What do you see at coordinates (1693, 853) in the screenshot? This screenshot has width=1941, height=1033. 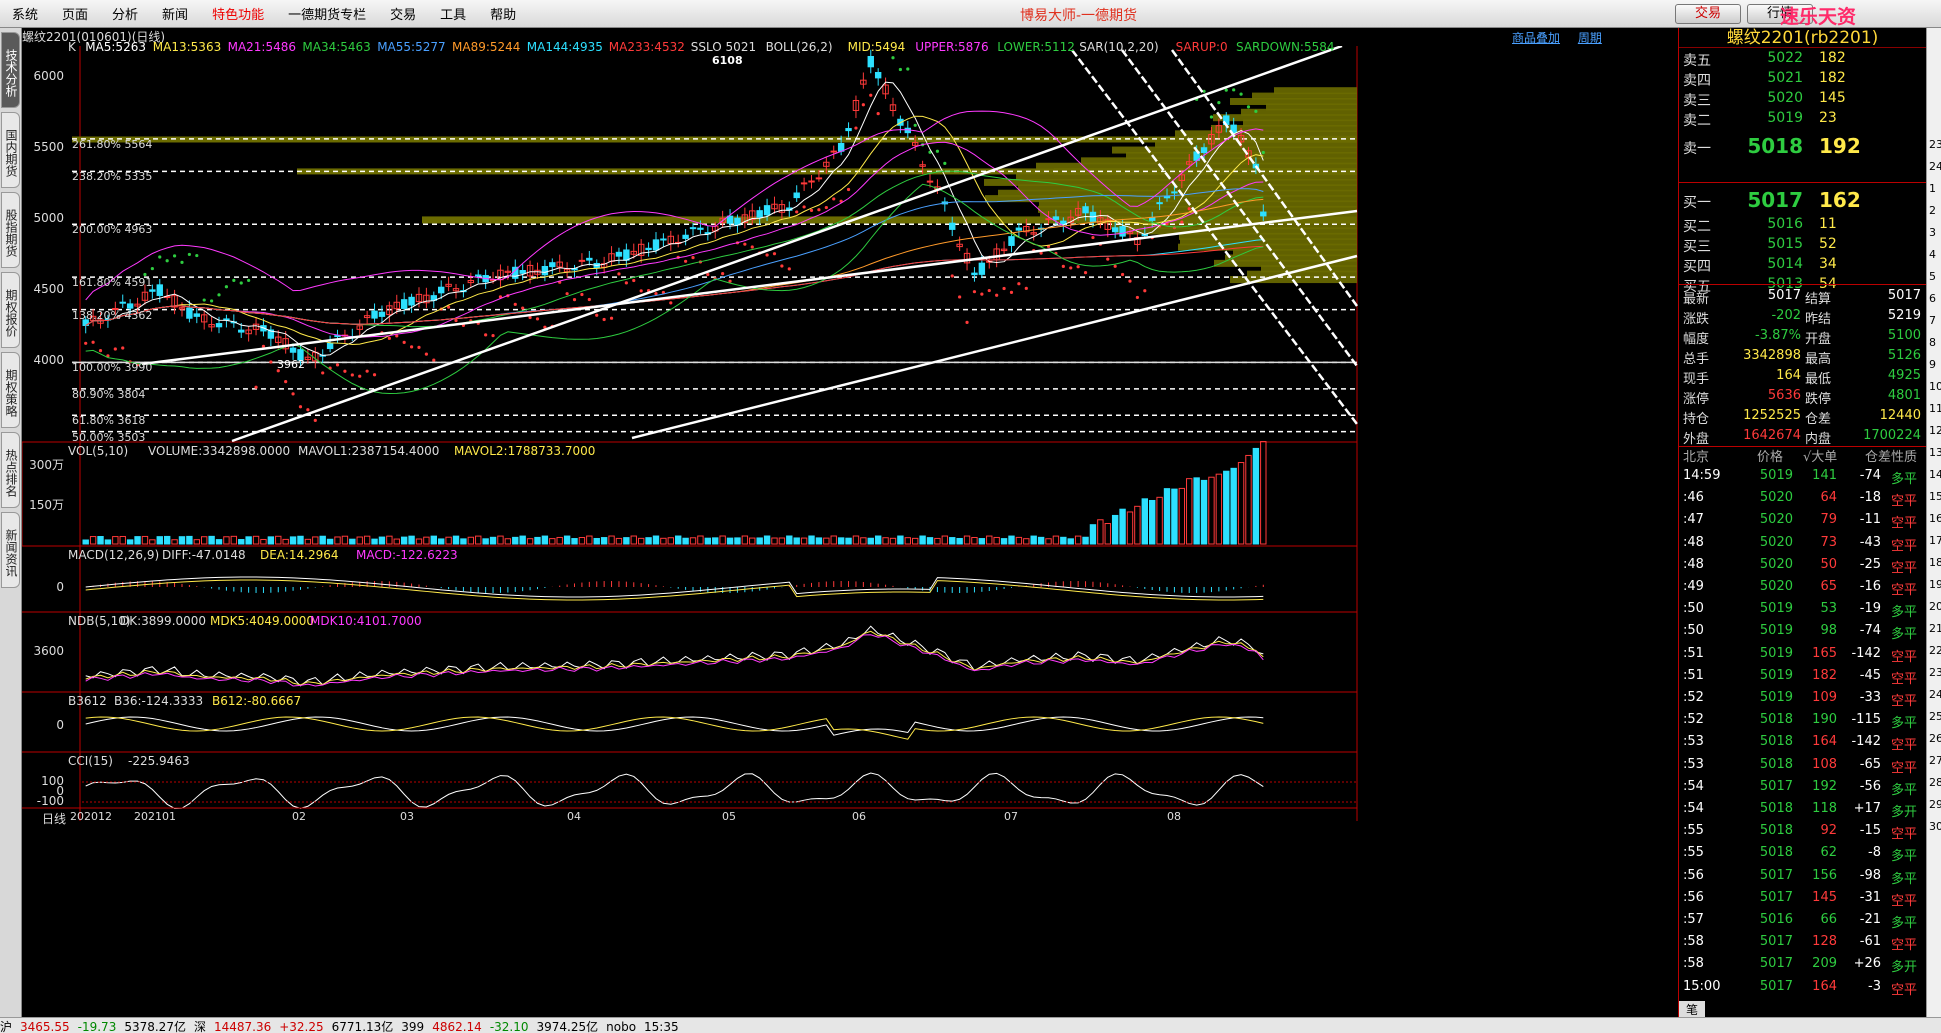 I see `tick-time: :55` at bounding box center [1693, 853].